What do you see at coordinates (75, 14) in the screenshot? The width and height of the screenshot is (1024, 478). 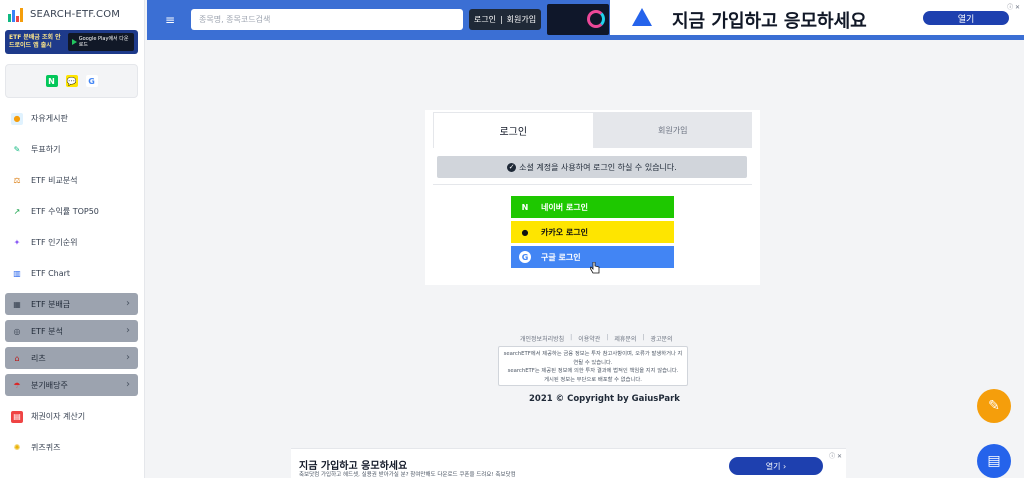 I see `site-name: SEARCH-ETF.COM` at bounding box center [75, 14].